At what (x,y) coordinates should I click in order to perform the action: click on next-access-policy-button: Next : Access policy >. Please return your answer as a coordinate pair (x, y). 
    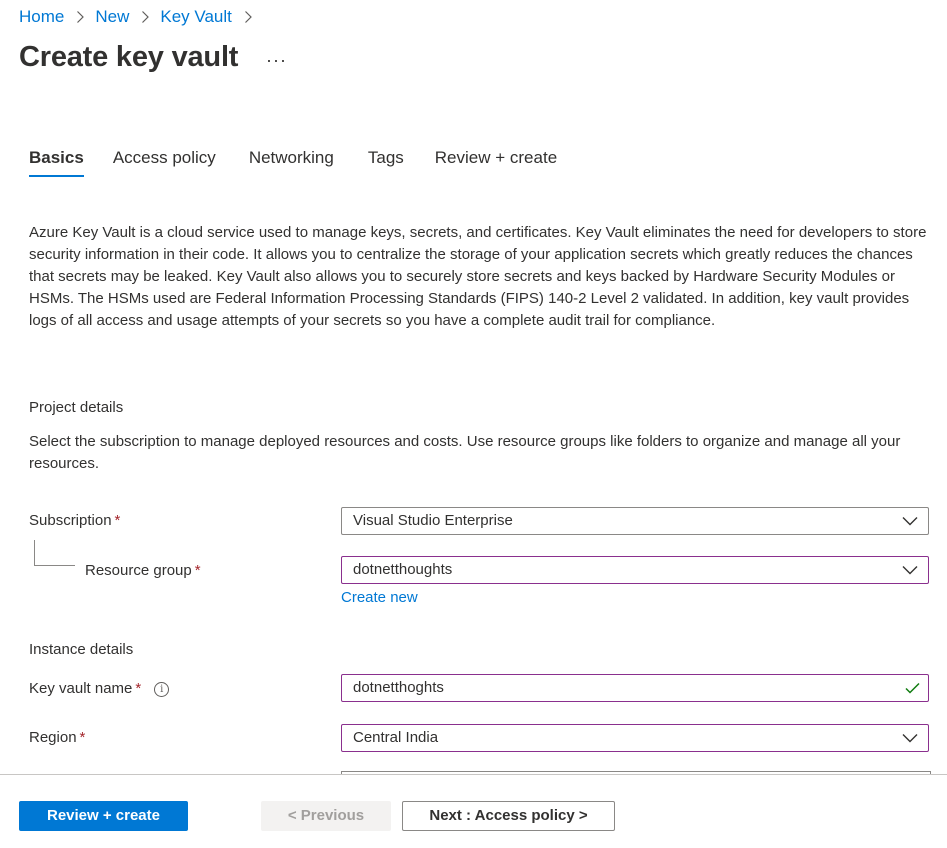
    Looking at the image, I should click on (508, 816).